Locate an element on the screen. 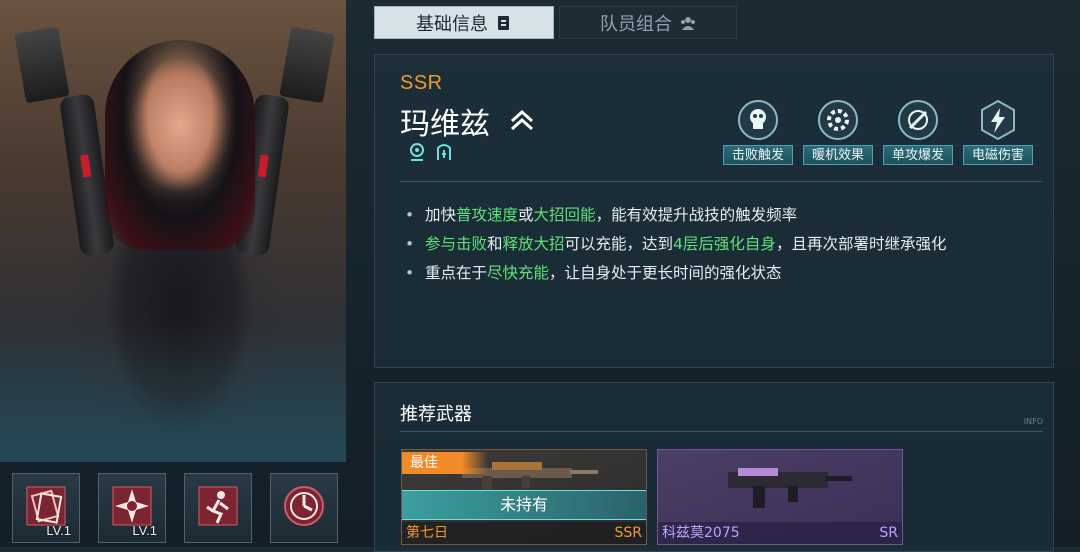  tag-em-damage: 电磁伤害 is located at coordinates (998, 130).